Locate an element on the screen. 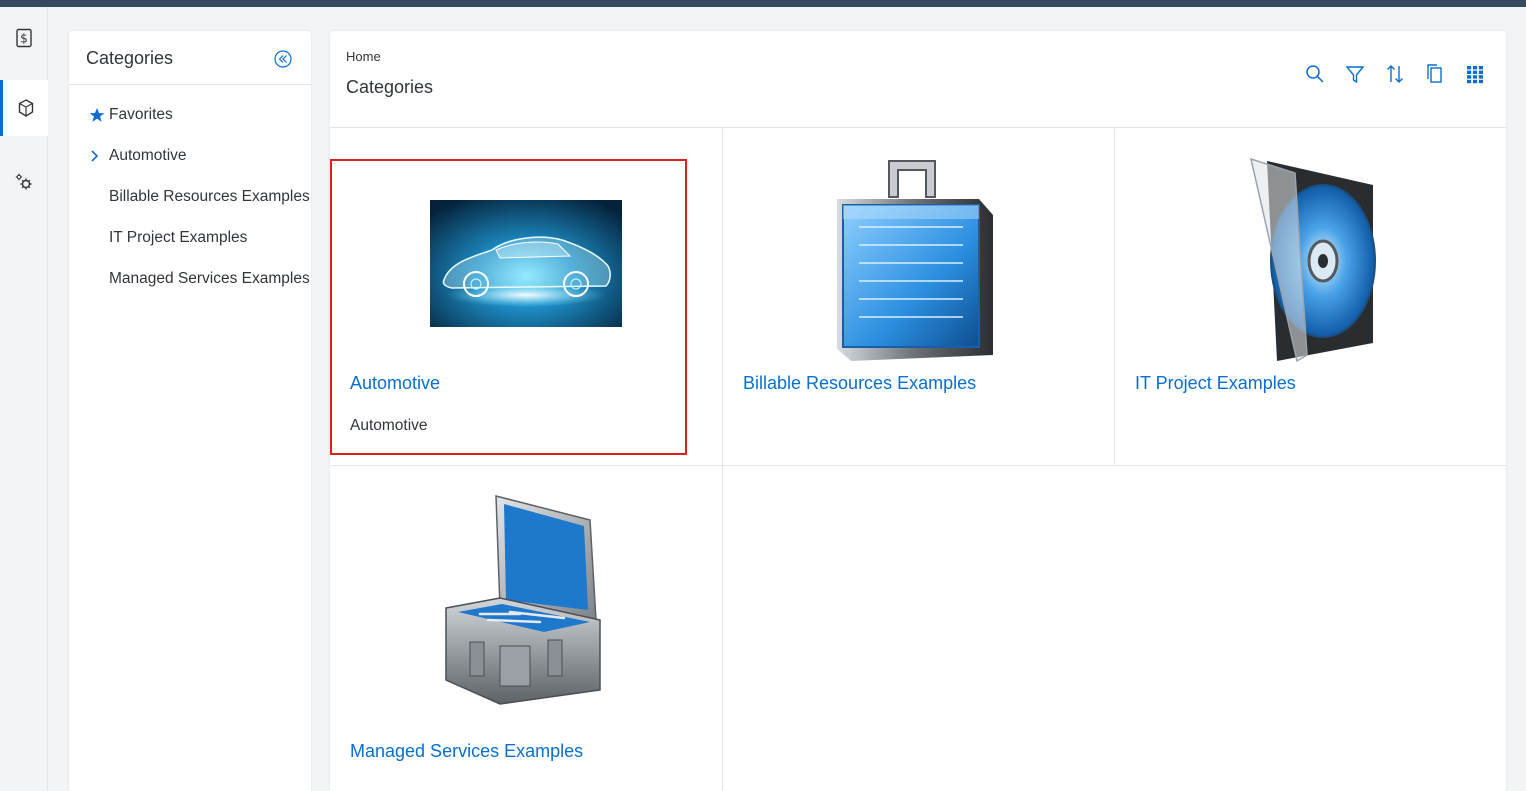 This screenshot has width=1526, height=791. category-item-it-project: IT Project Examples is located at coordinates (190, 248).